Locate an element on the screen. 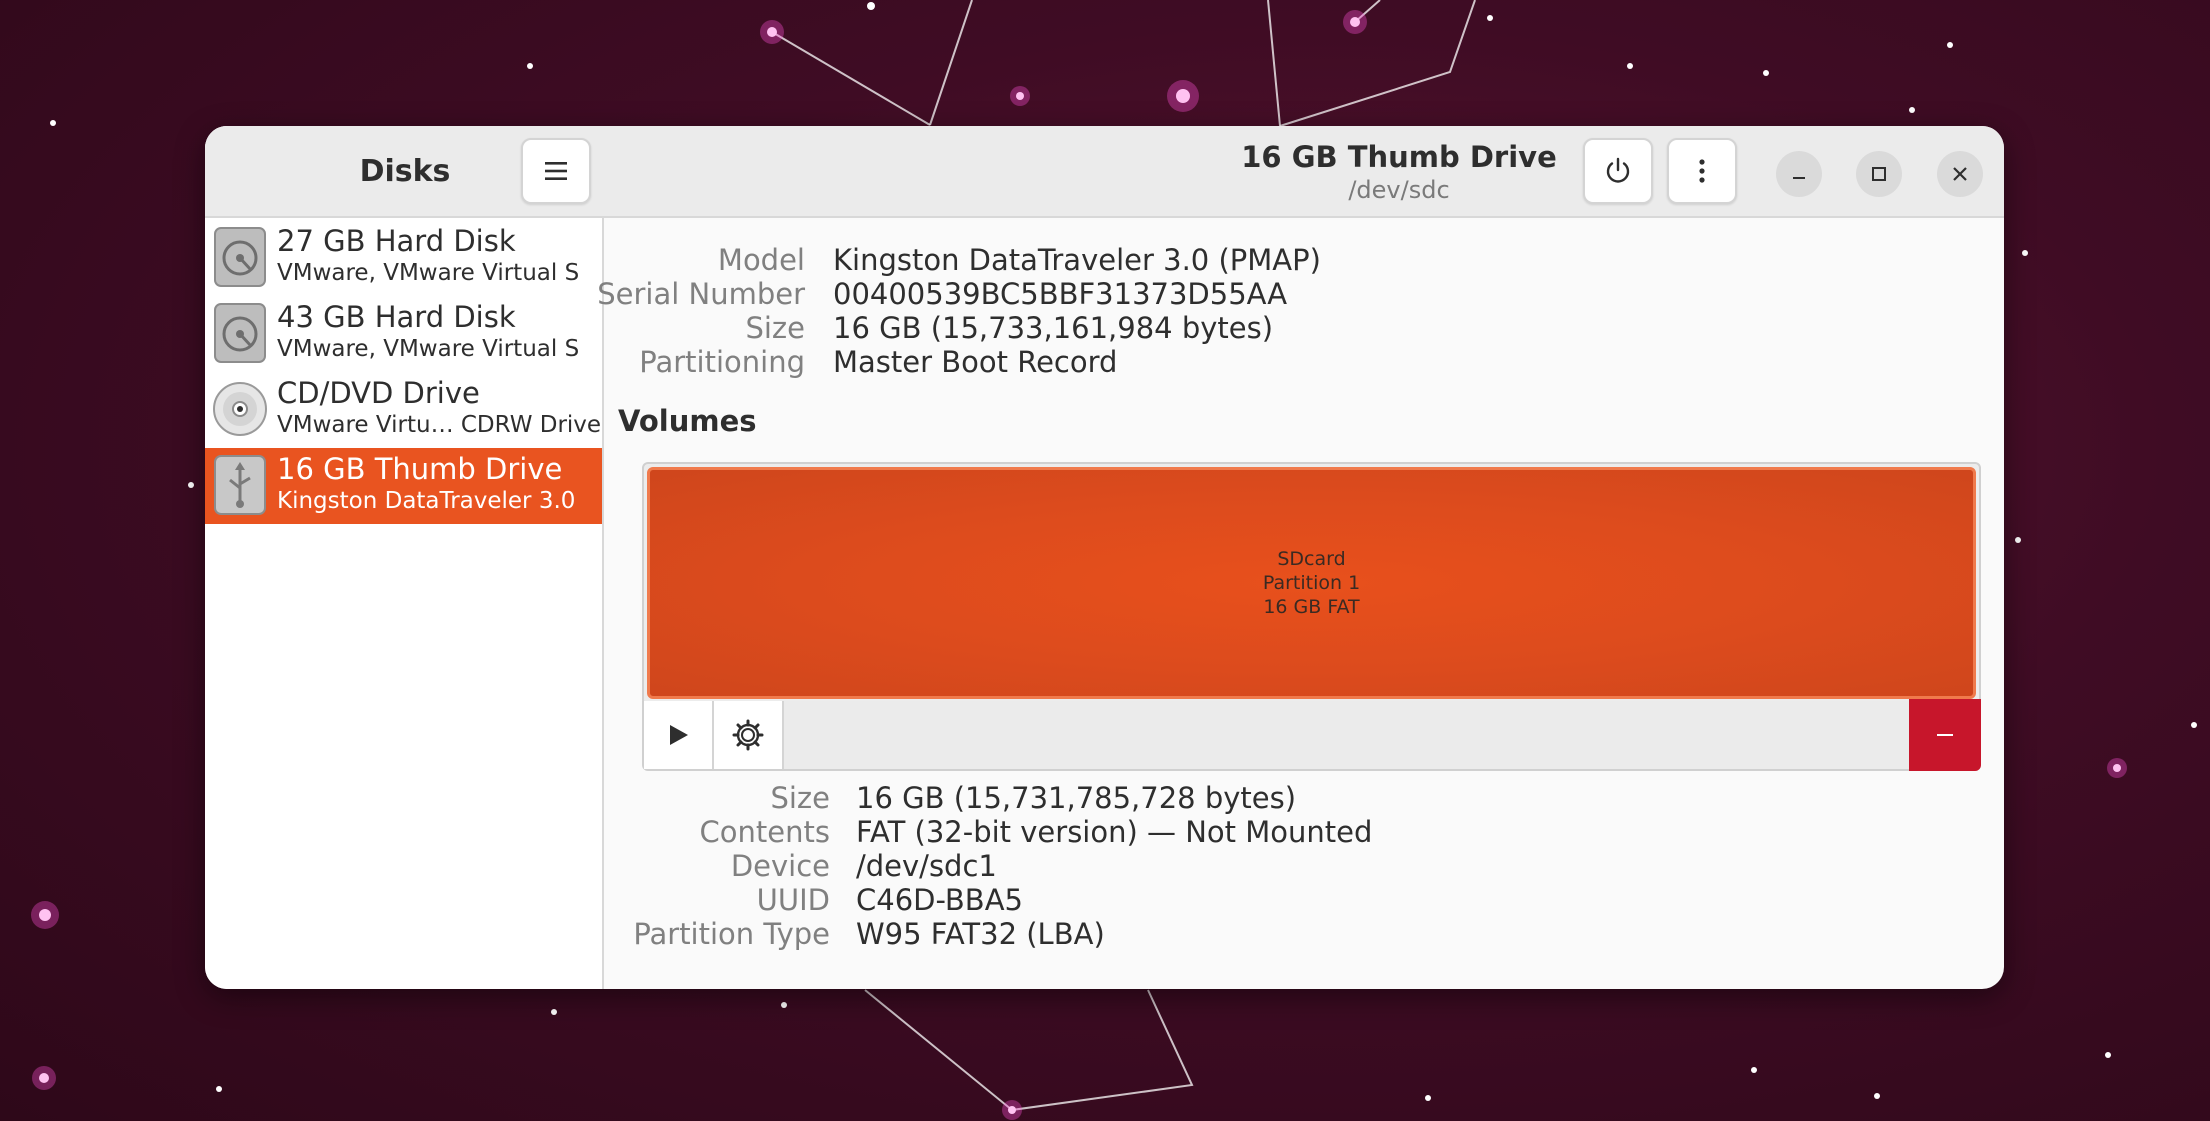  partition-type-value: W95 FAT32 (LBA) is located at coordinates (980, 934).